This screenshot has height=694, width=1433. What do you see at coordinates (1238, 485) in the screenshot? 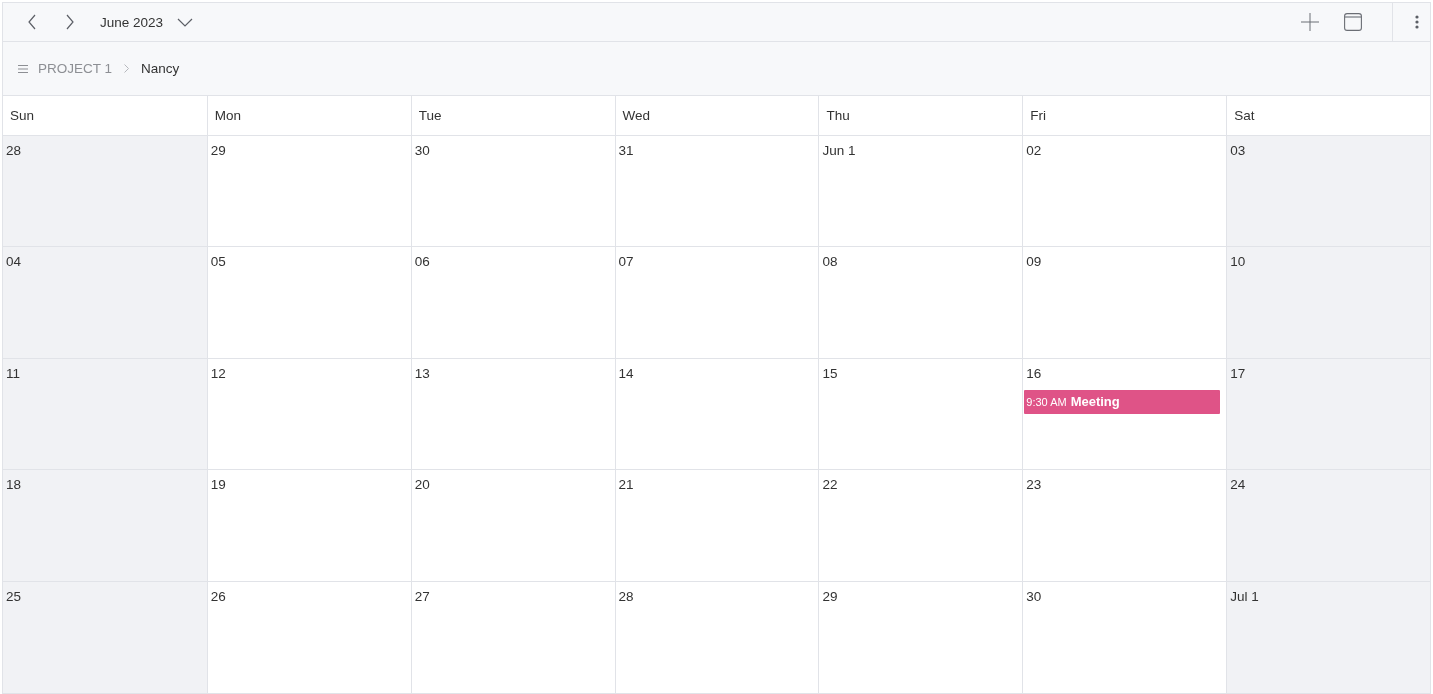
I see `date-label: 24` at bounding box center [1238, 485].